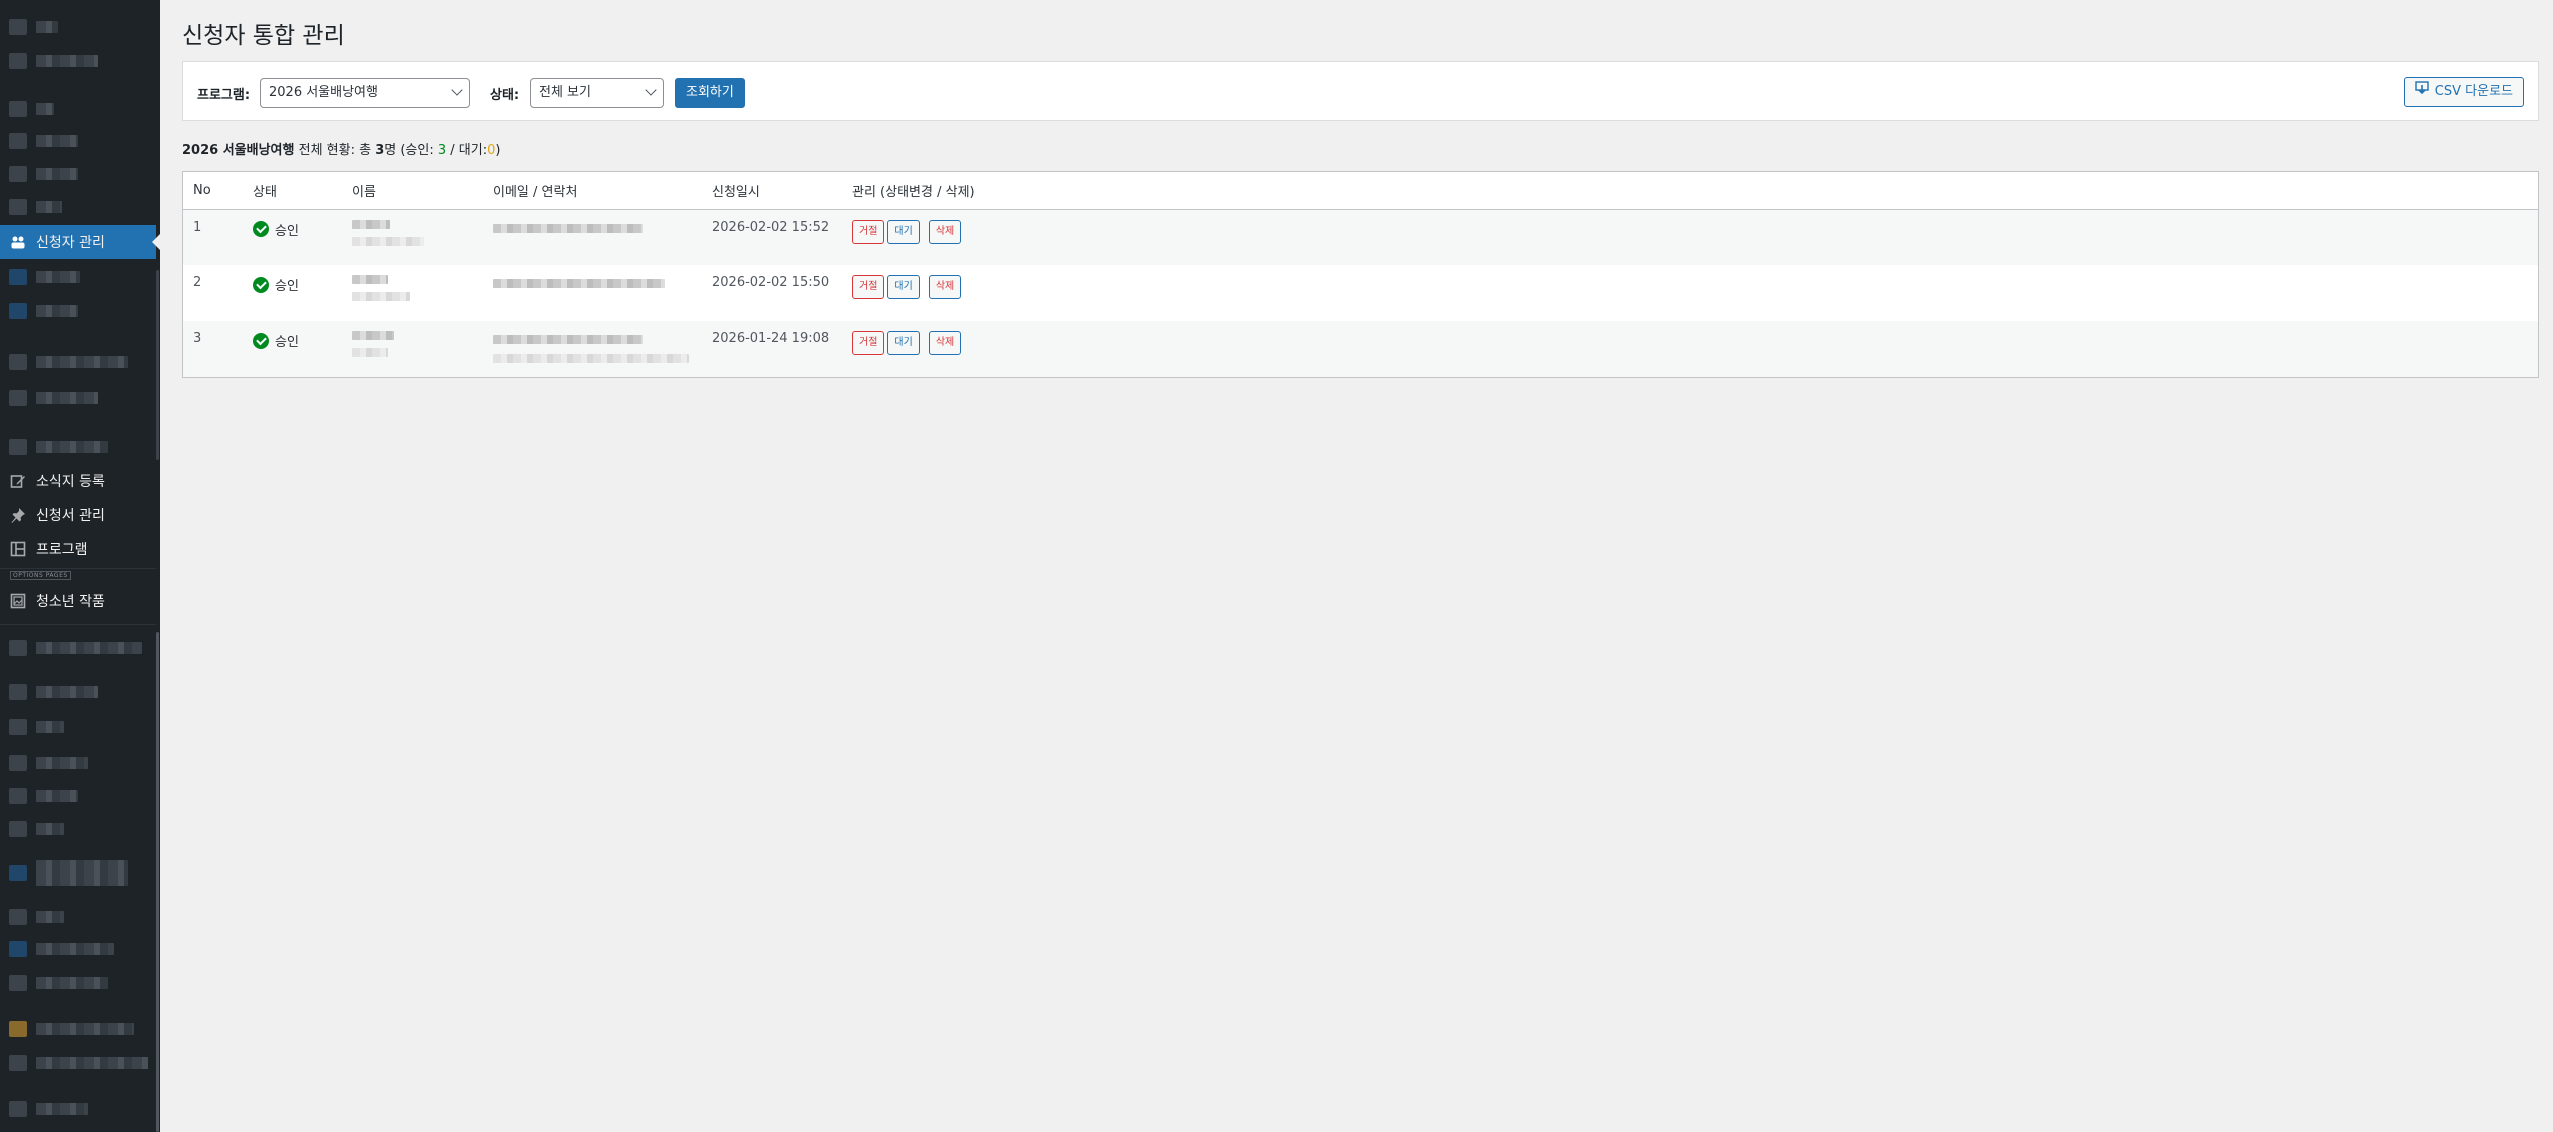 The image size is (2553, 1132). Describe the element at coordinates (70, 482) in the screenshot. I see `sidebar-item-label: 소식지 등록` at that location.